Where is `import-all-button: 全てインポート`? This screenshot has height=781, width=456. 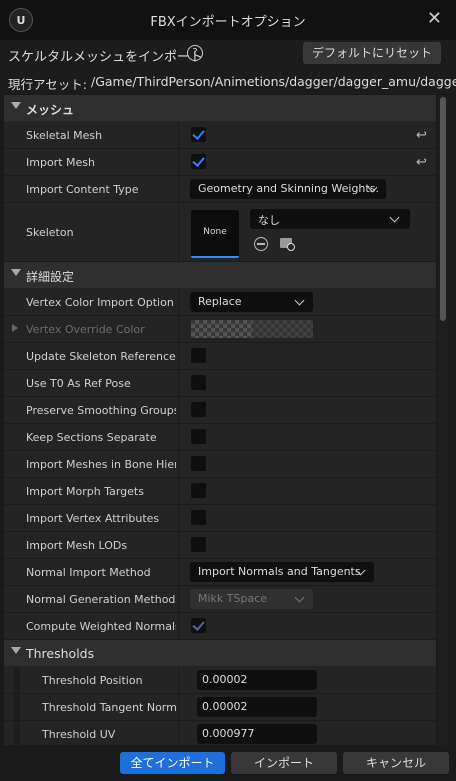
import-all-button: 全てインポート is located at coordinates (172, 763).